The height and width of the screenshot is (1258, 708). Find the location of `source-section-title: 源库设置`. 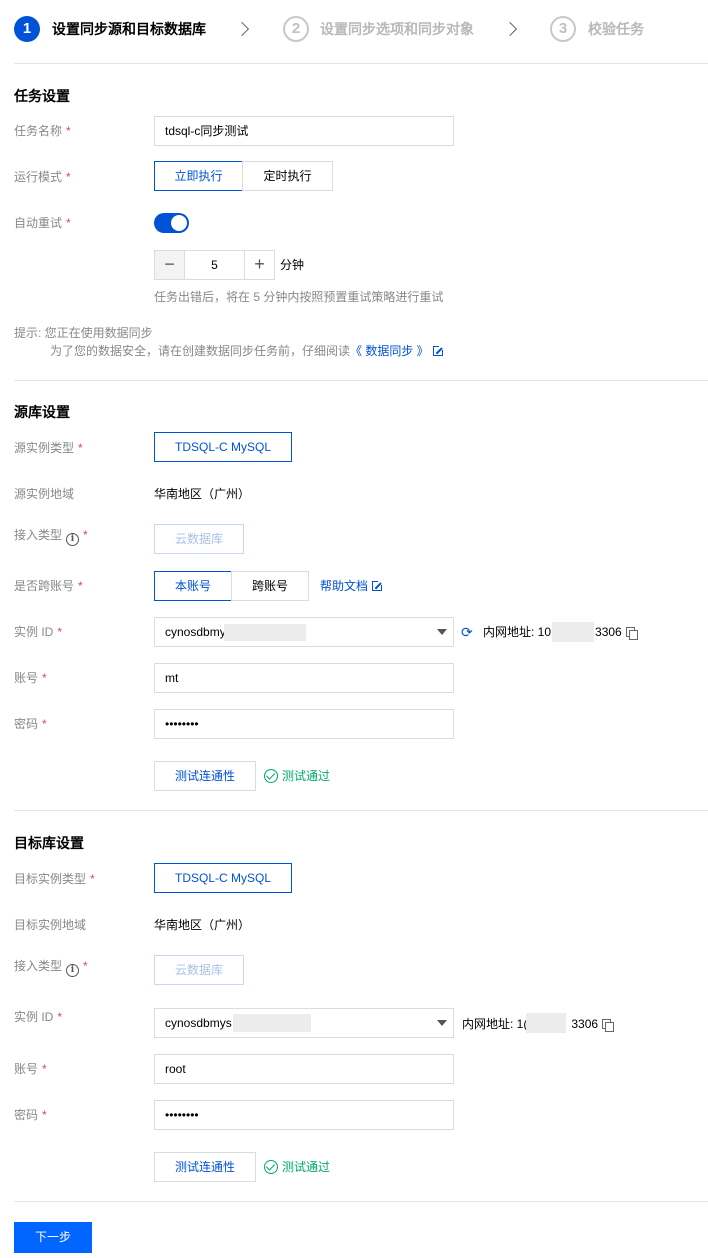

source-section-title: 源库设置 is located at coordinates (42, 412).